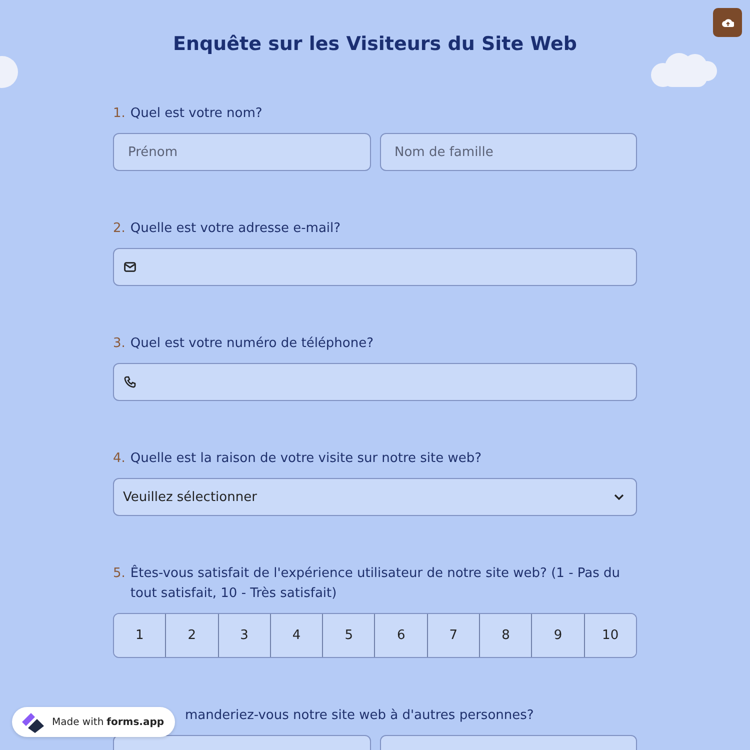  Describe the element at coordinates (119, 114) in the screenshot. I see `question-number: 1.` at that location.